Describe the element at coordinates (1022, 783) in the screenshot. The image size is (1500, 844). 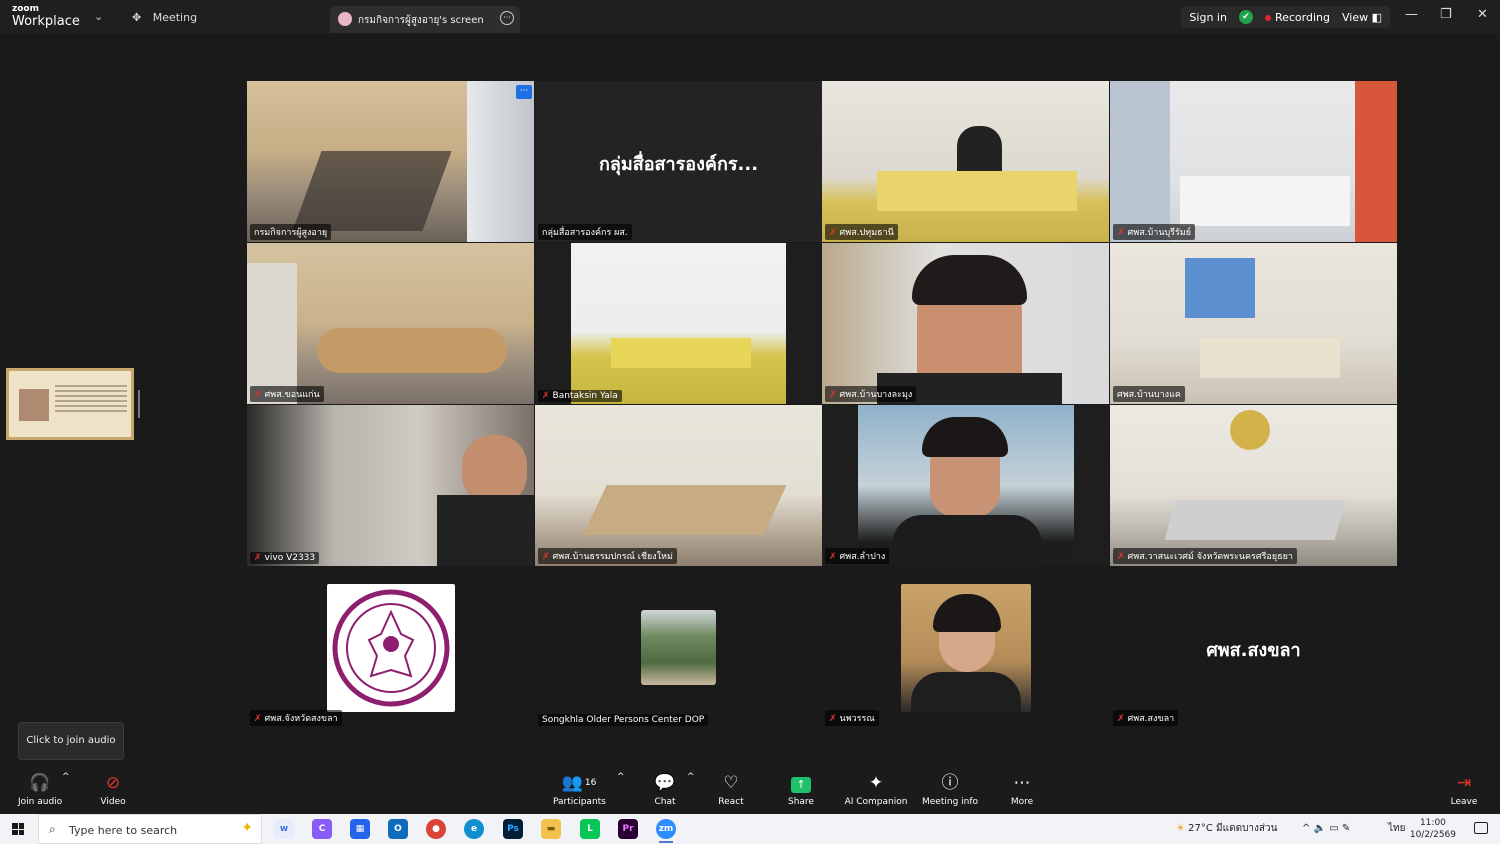
I see `more-icon: ⋯` at that location.